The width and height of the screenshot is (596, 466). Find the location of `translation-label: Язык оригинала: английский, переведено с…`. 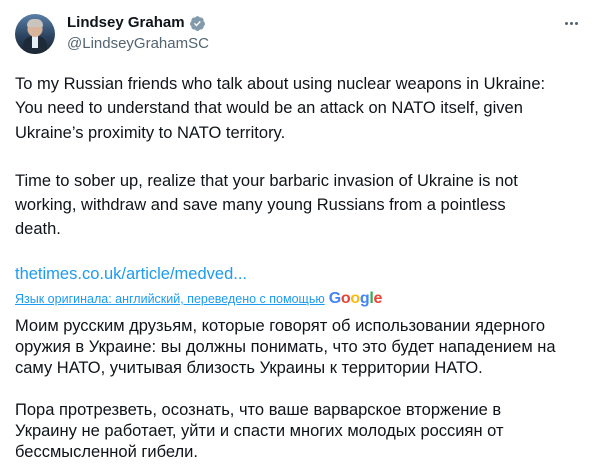

translation-label: Язык оригинала: английский, переведено с… is located at coordinates (170, 299).